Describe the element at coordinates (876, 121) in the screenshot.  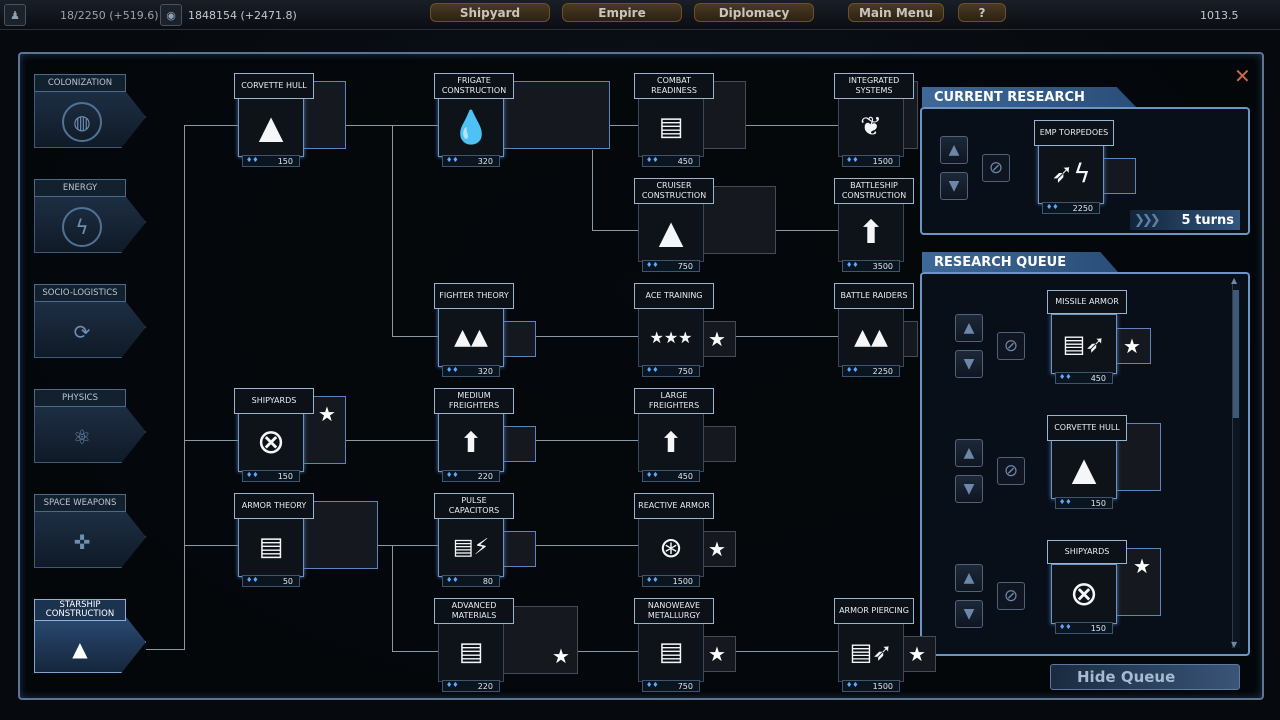
I see `tech-integrated-systems: INTEGRATED SYSTEMS ❦ 1500` at that location.